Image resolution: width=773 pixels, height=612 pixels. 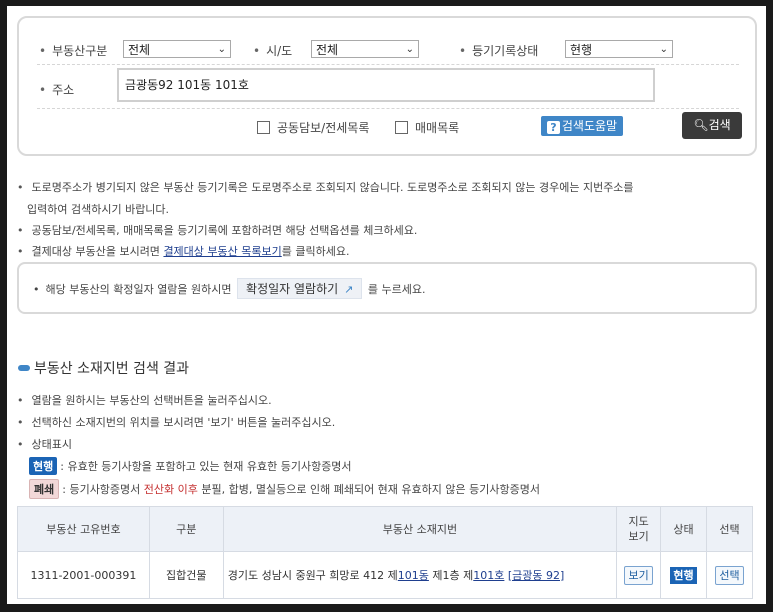 I want to click on external-link-icon: ↗, so click(x=349, y=289).